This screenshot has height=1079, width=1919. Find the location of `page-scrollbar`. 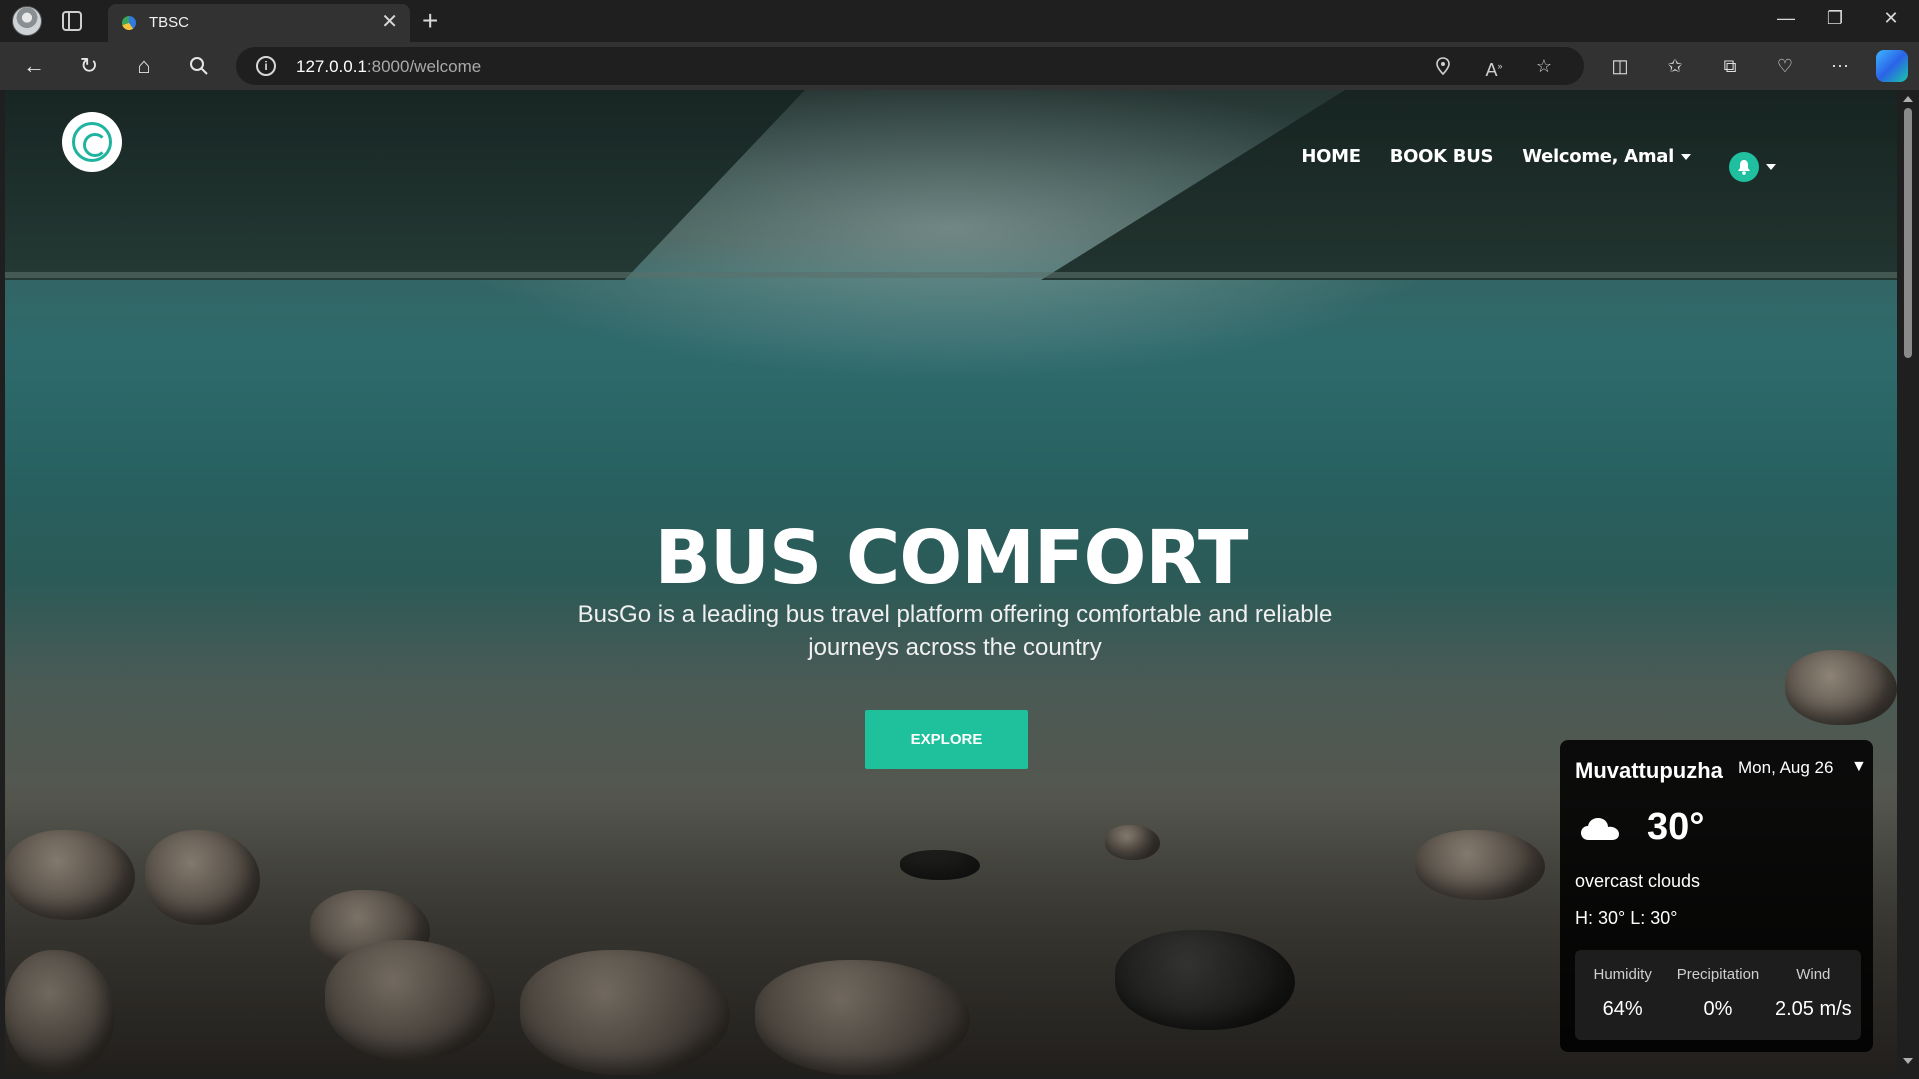

page-scrollbar is located at coordinates (1908, 584).